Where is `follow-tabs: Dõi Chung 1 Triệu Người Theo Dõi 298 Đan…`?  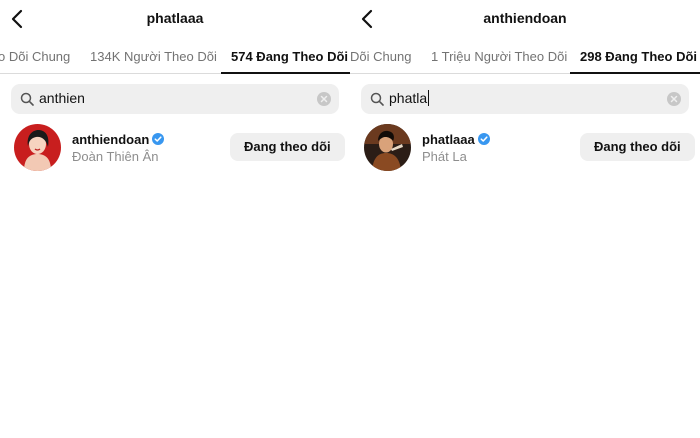 follow-tabs: Dõi Chung 1 Triệu Người Theo Dõi 298 Đan… is located at coordinates (525, 58).